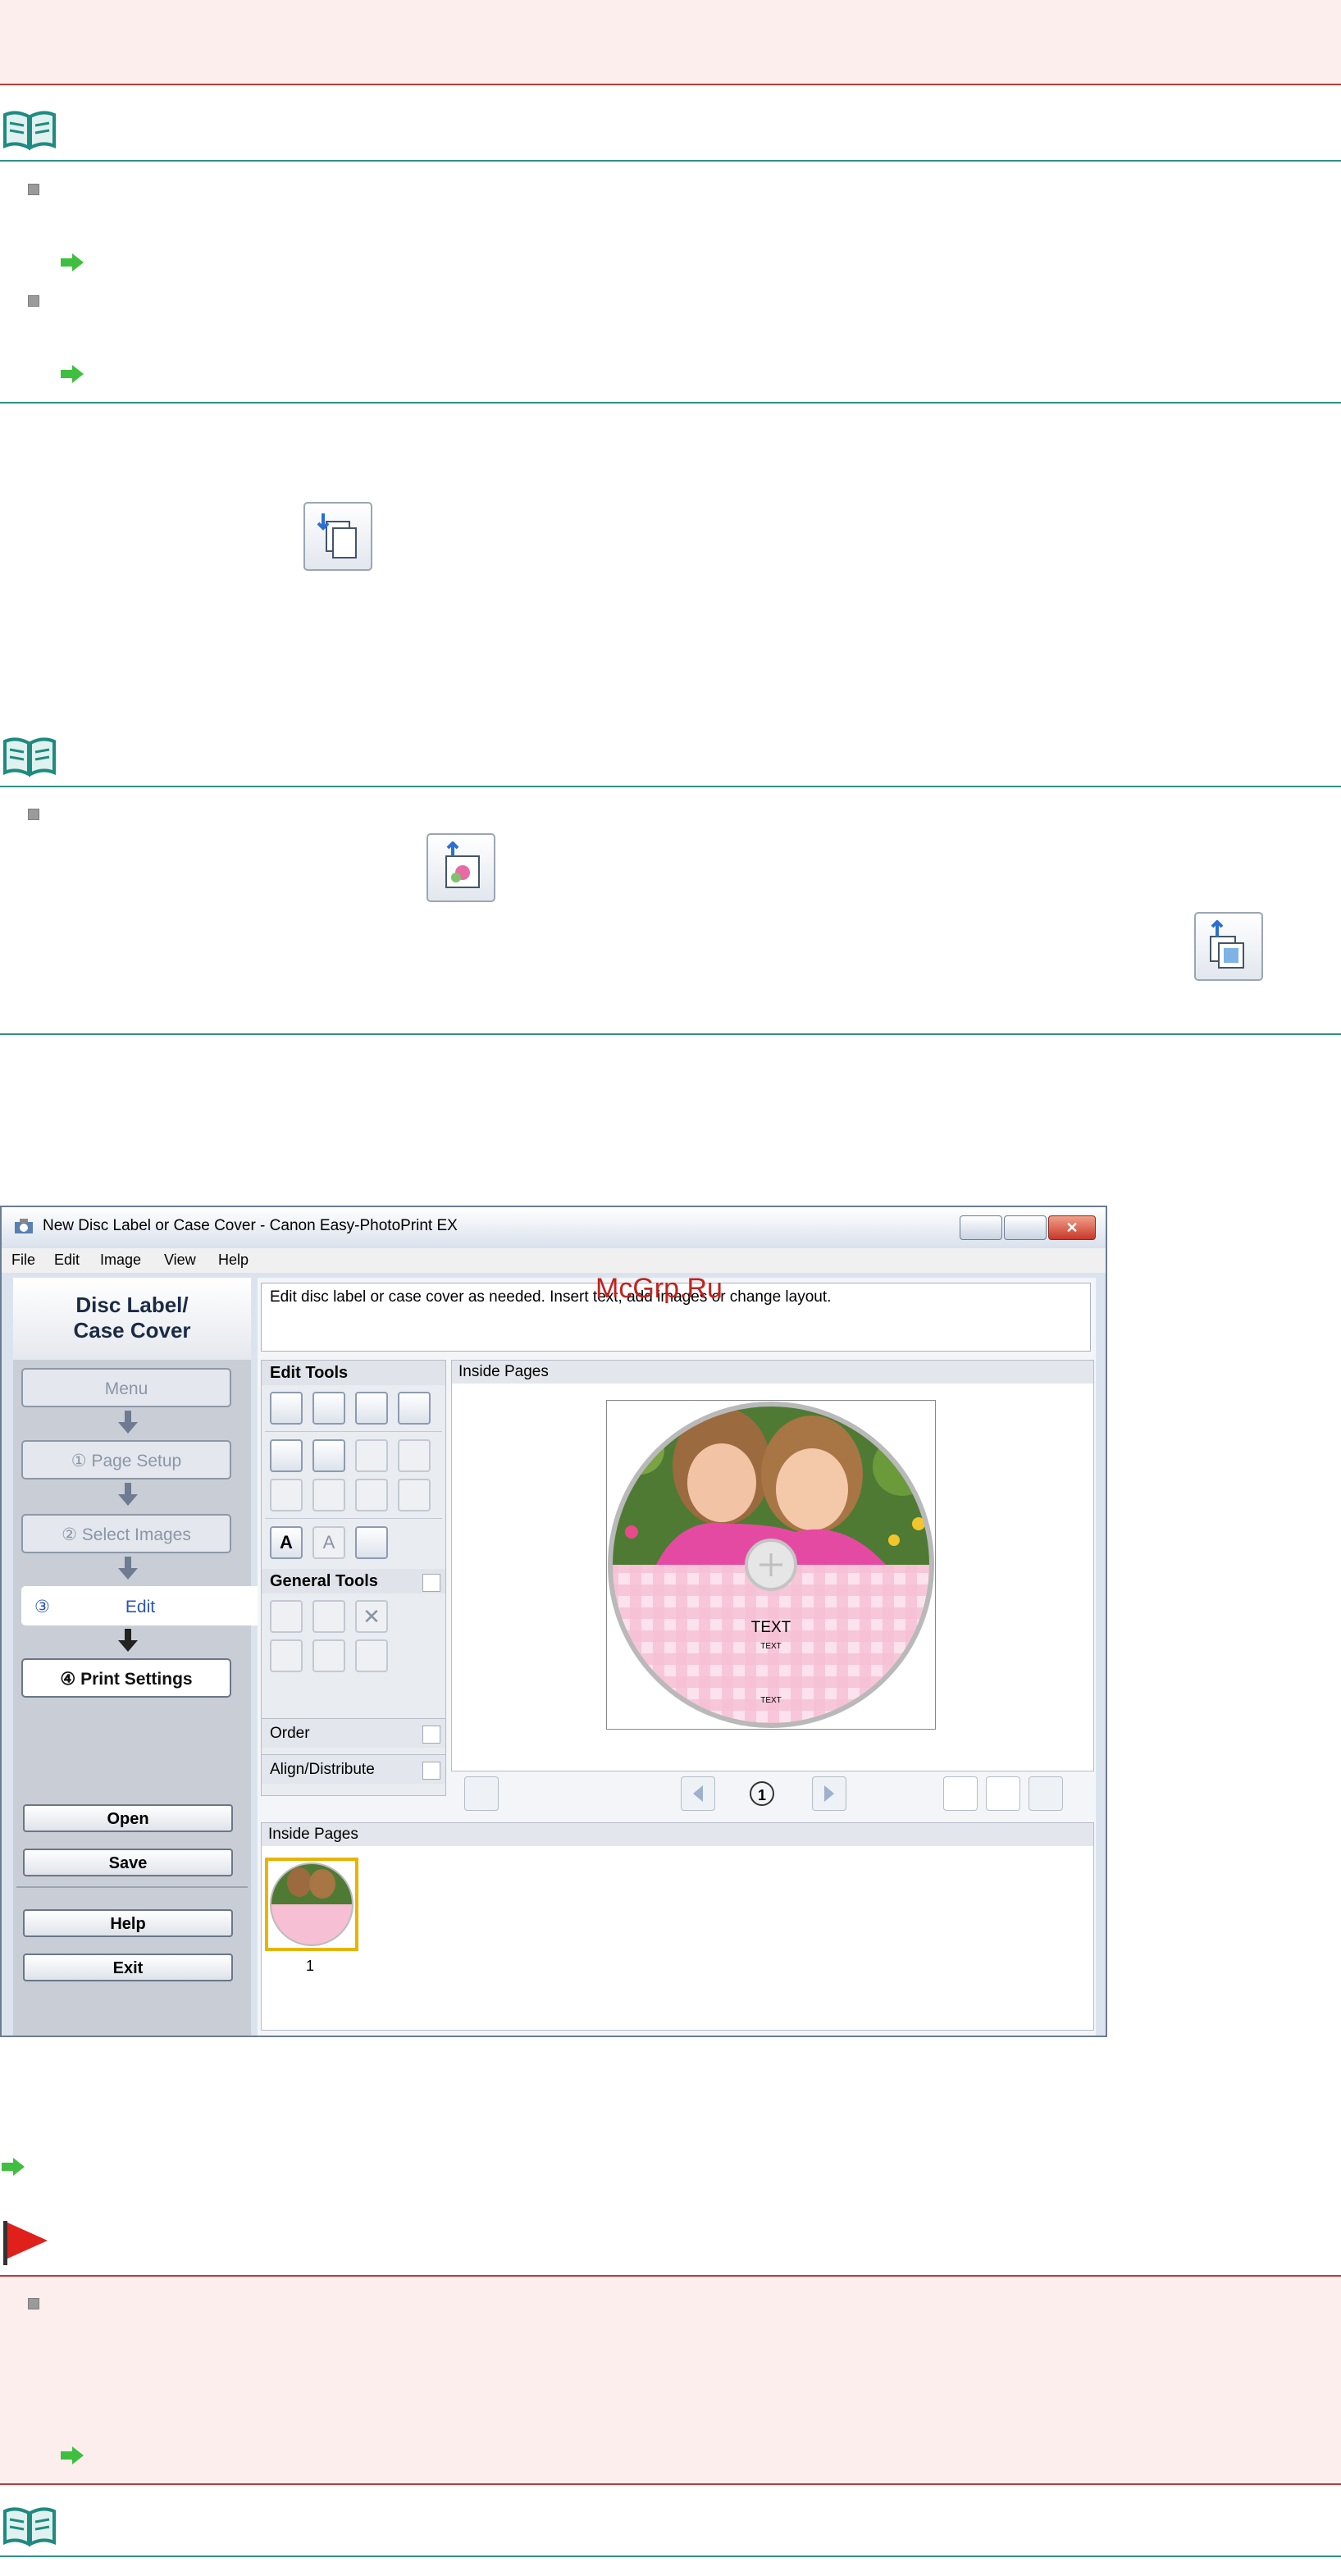  What do you see at coordinates (328, 1655) in the screenshot?
I see `copy-tool` at bounding box center [328, 1655].